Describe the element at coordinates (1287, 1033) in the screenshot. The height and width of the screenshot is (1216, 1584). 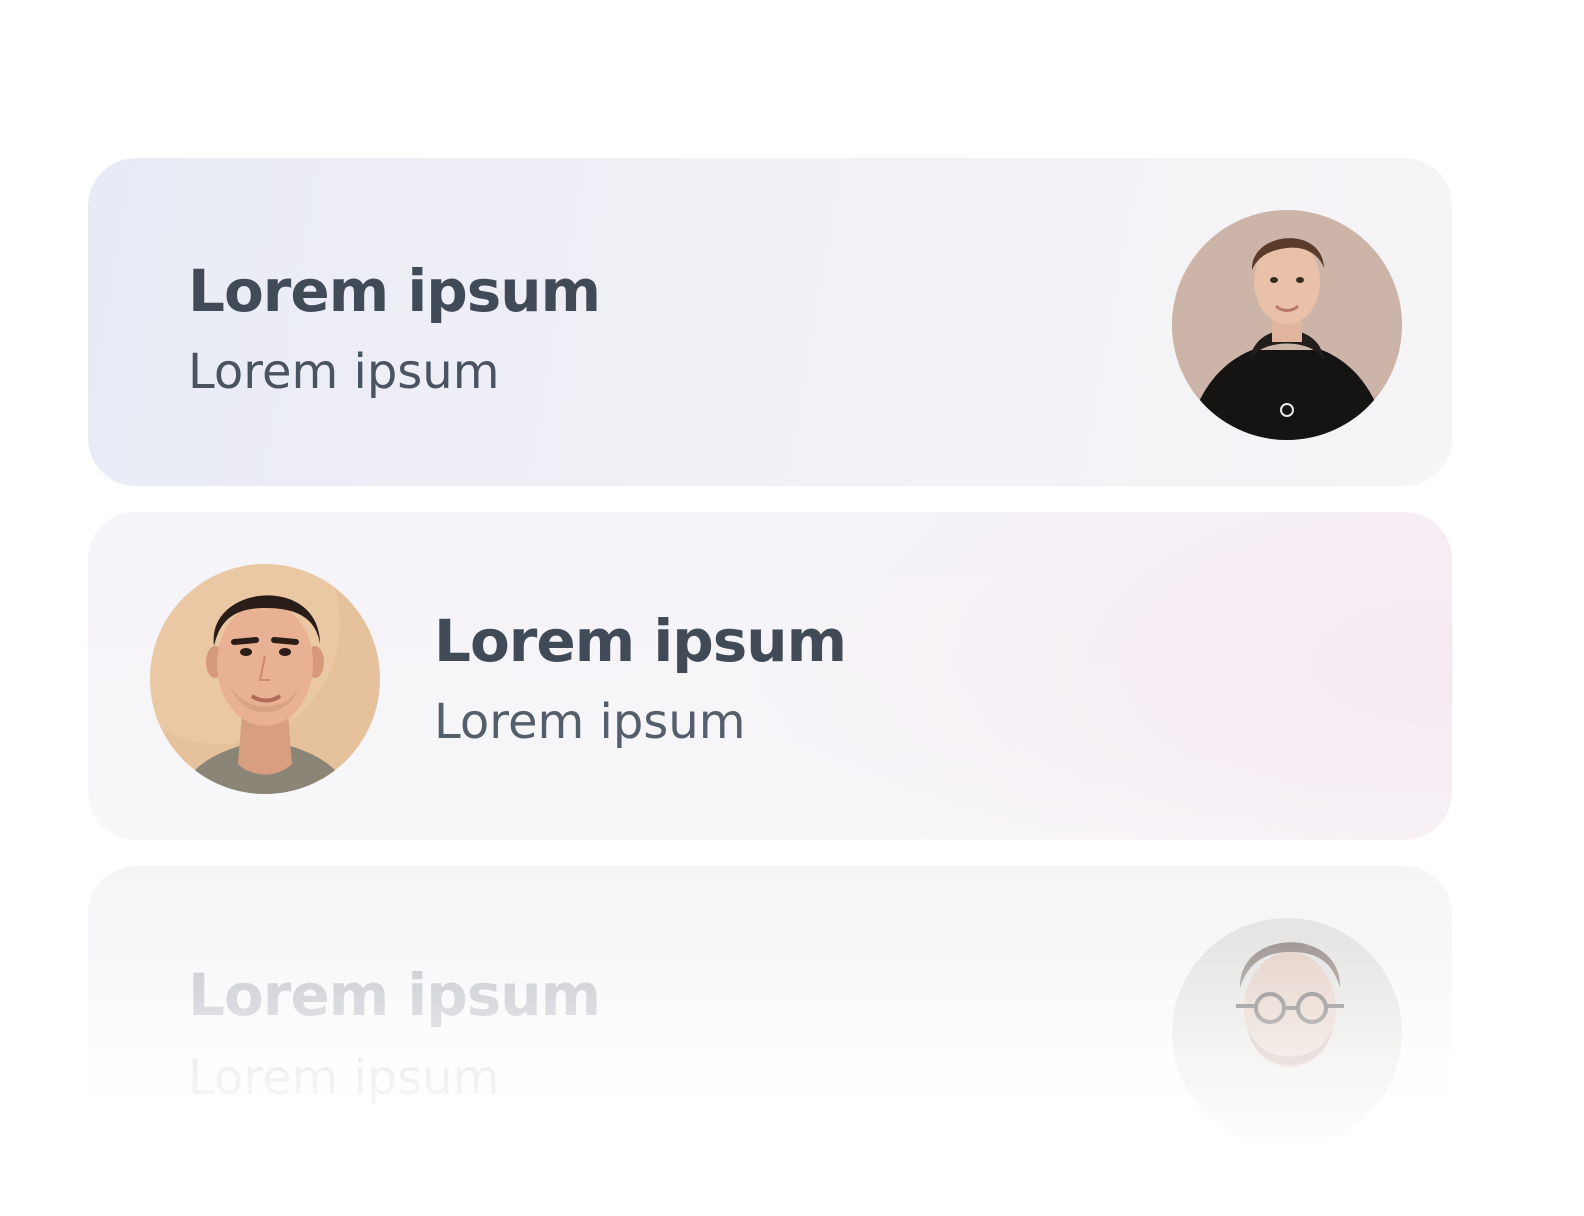
I see `avatar-photo-glasses-man-icon` at that location.